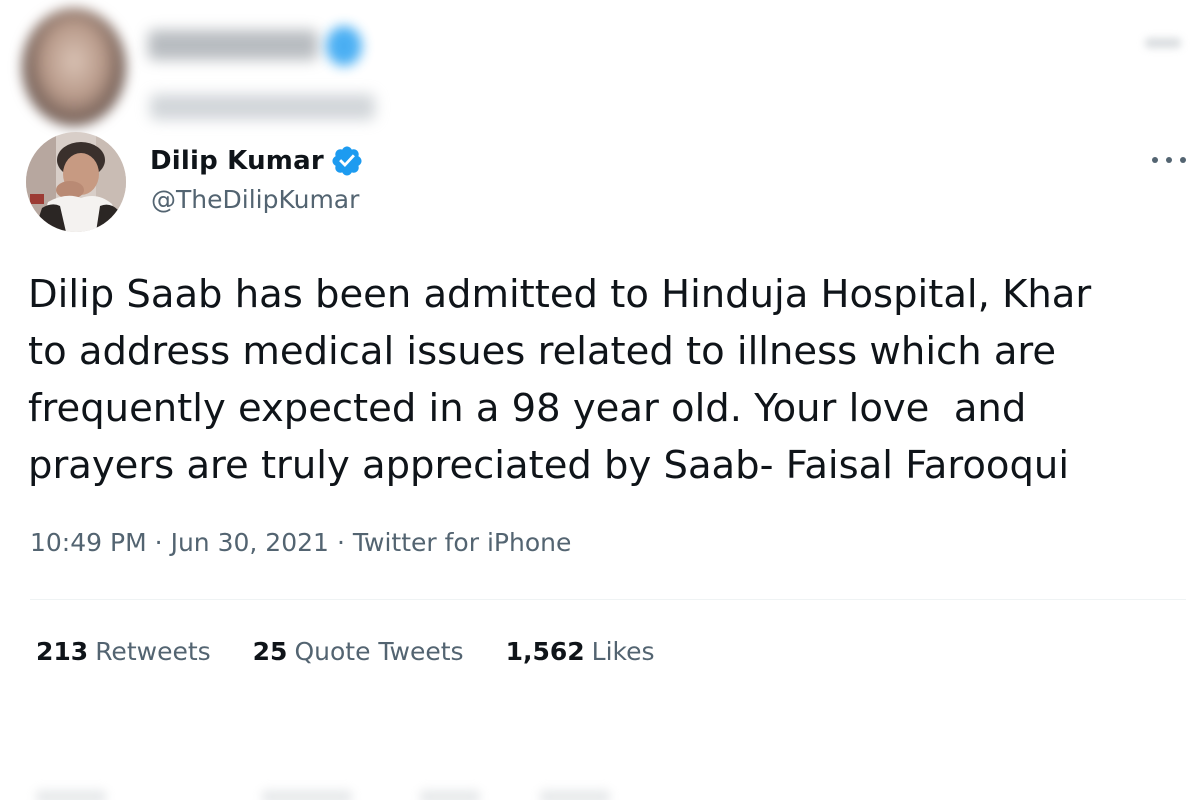 The height and width of the screenshot is (800, 1200). I want to click on retweets-count: 213, so click(62, 651).